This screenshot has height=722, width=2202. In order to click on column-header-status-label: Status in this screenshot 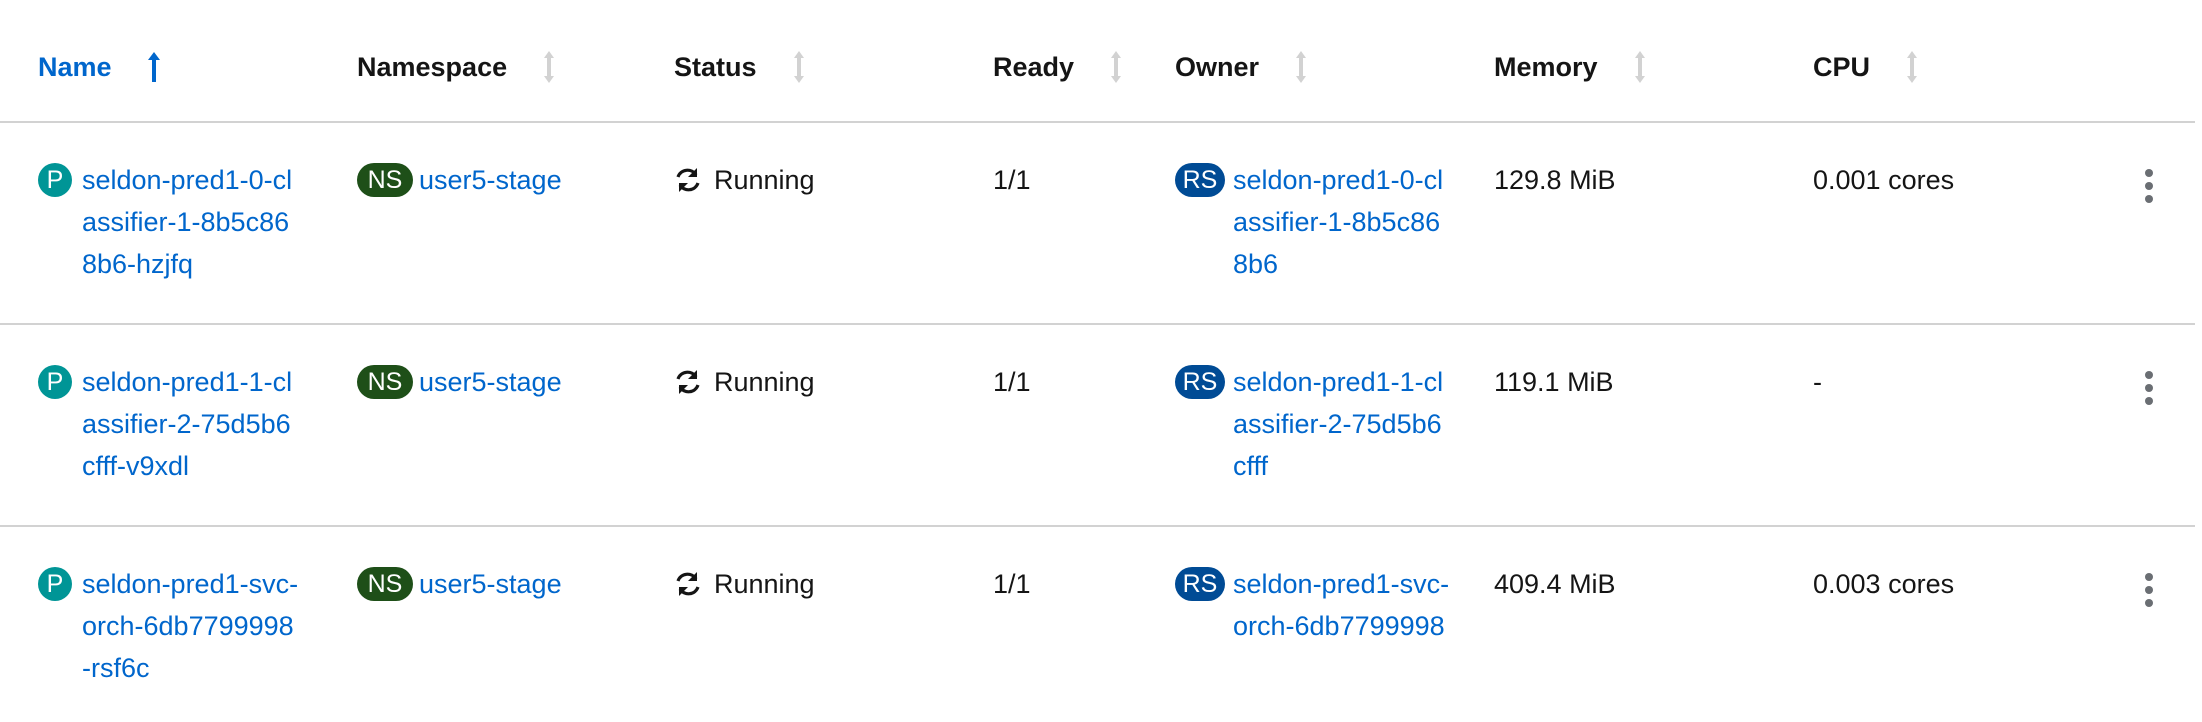, I will do `click(715, 66)`.